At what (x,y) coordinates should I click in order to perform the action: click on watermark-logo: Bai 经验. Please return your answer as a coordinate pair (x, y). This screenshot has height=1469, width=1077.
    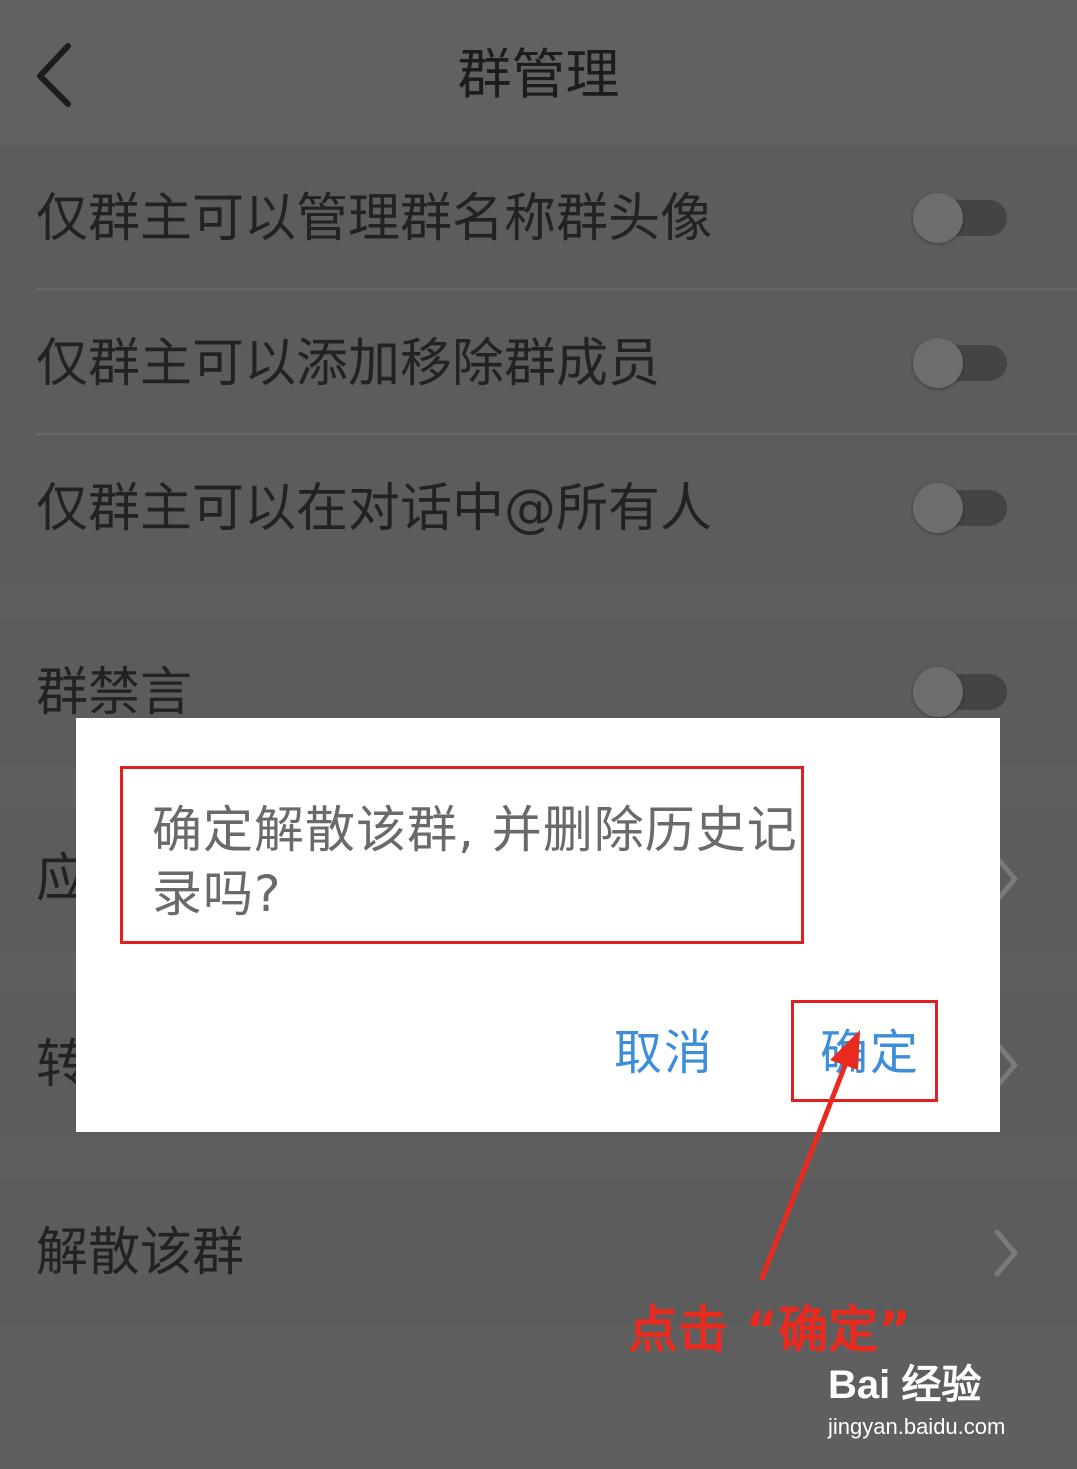
    Looking at the image, I should click on (905, 1385).